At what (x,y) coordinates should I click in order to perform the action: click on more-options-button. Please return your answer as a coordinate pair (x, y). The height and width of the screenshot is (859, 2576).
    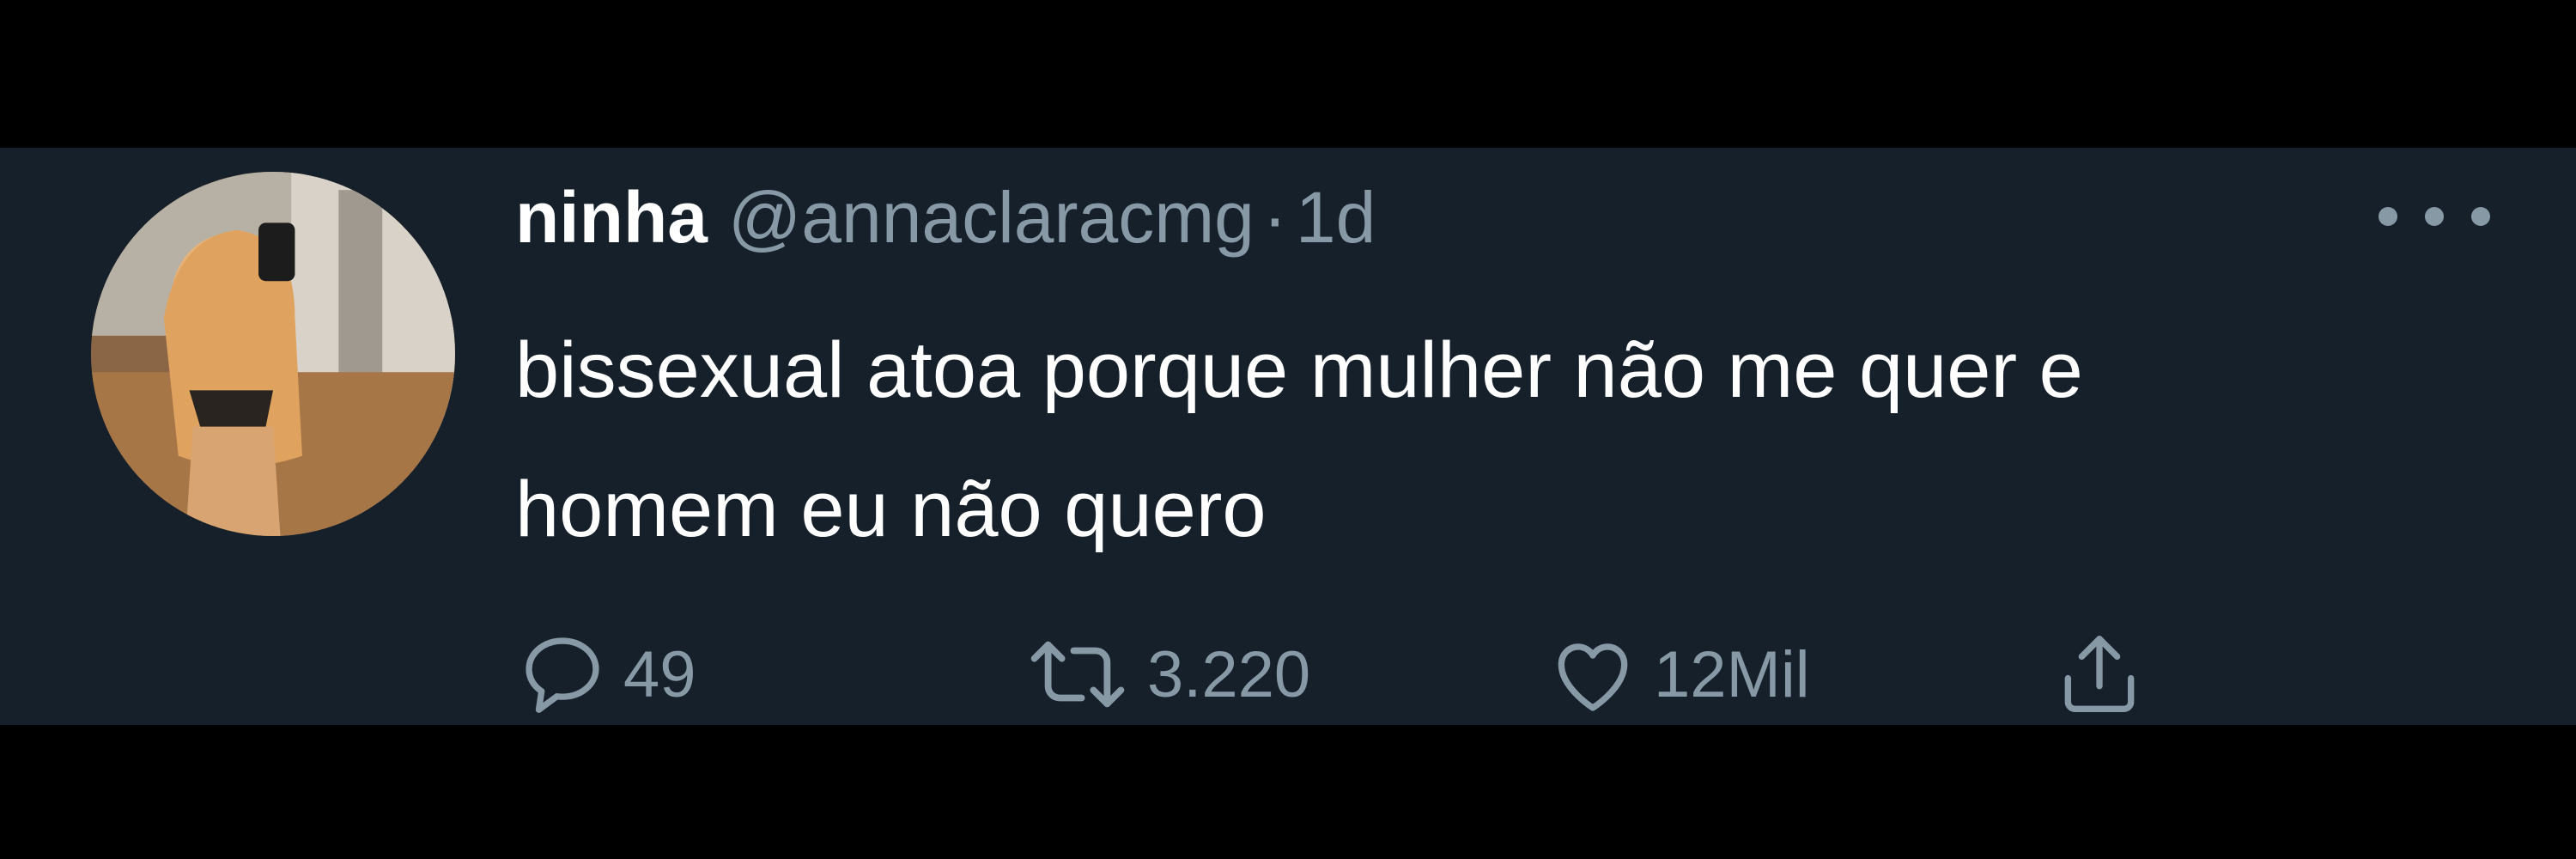
    Looking at the image, I should click on (2434, 217).